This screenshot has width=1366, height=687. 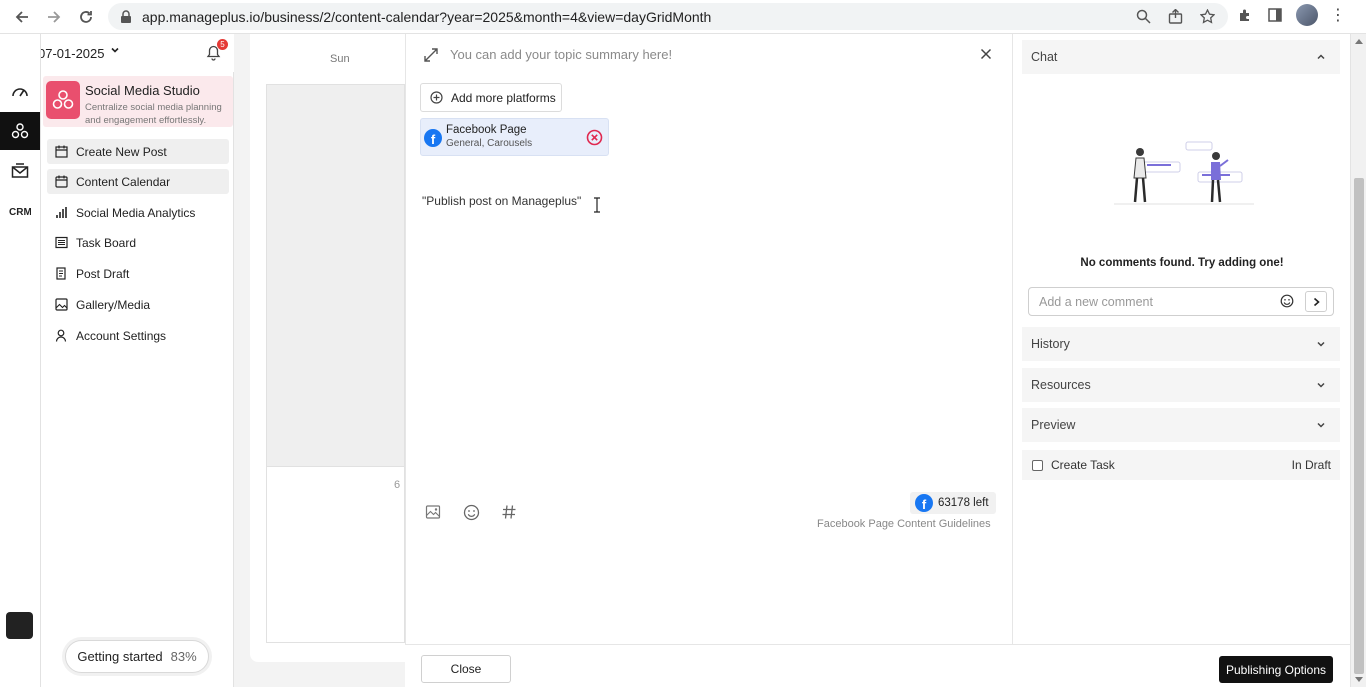 What do you see at coordinates (397, 485) in the screenshot?
I see `calendar-day-number: 6` at bounding box center [397, 485].